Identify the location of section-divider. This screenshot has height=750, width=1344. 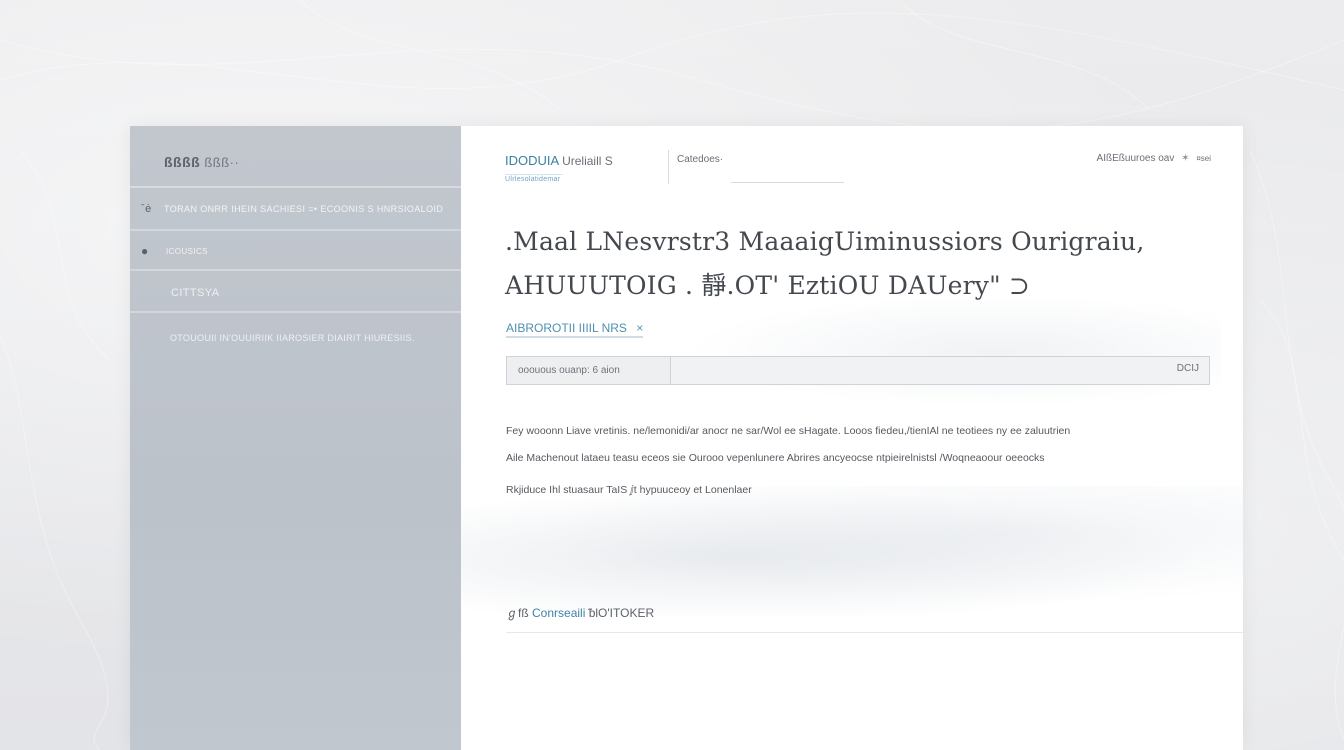
(874, 632).